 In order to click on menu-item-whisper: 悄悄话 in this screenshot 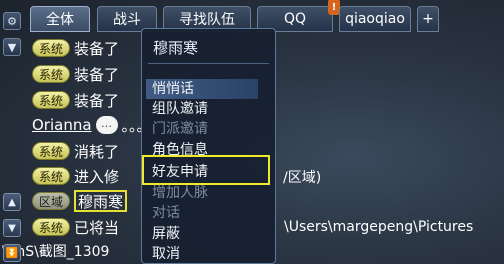, I will do `click(202, 89)`.